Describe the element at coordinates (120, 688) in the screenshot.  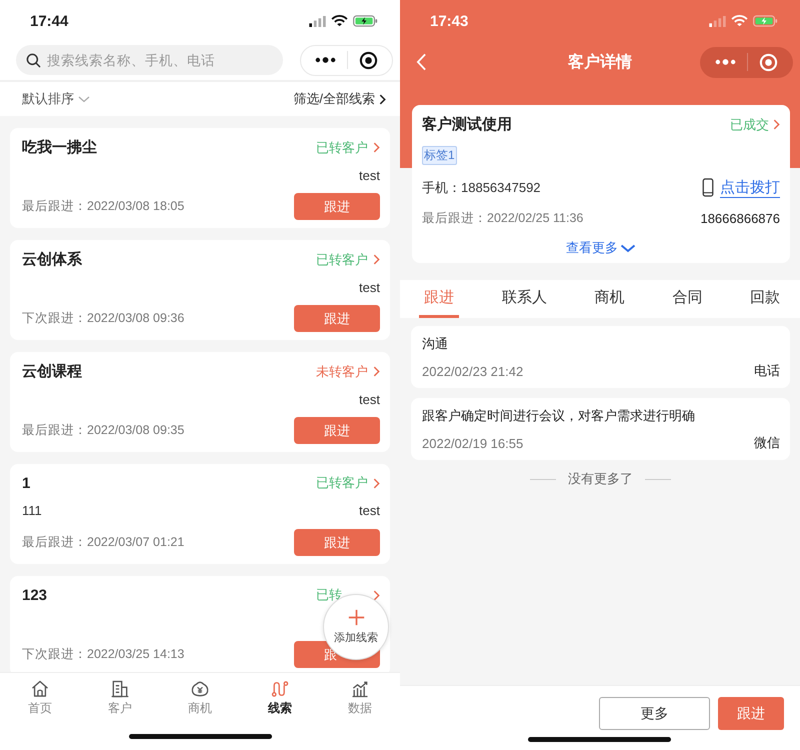
I see `building-icon` at that location.